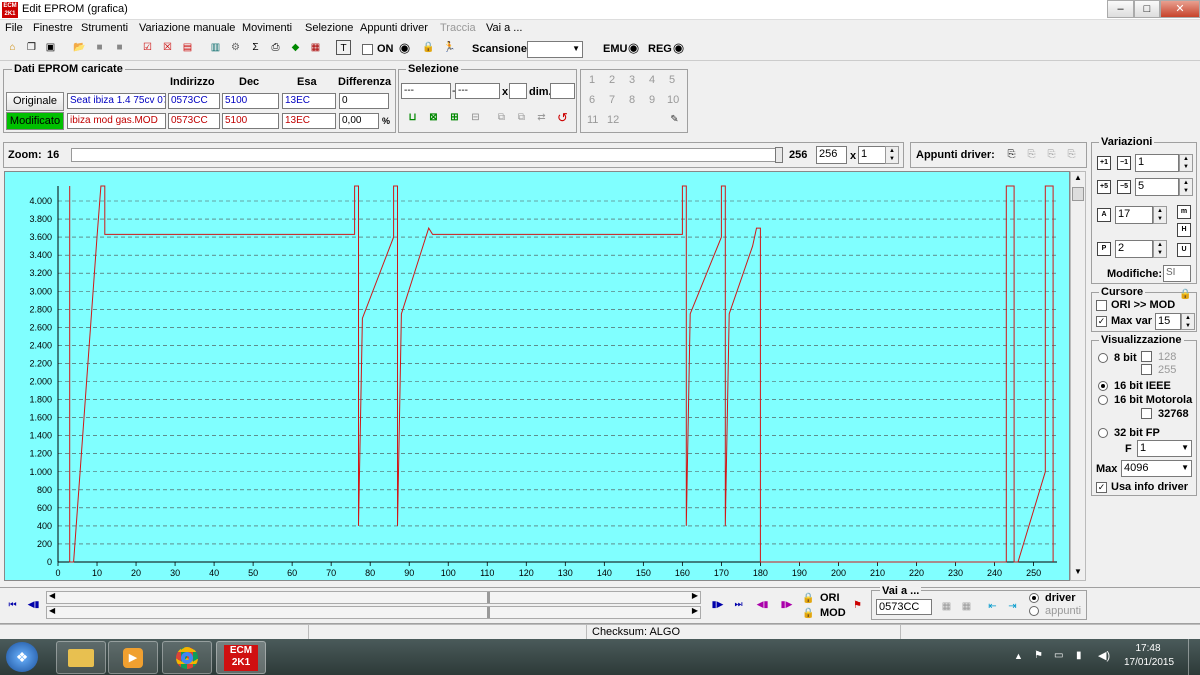  What do you see at coordinates (99, 47) in the screenshot?
I see `save-icon: ■` at bounding box center [99, 47].